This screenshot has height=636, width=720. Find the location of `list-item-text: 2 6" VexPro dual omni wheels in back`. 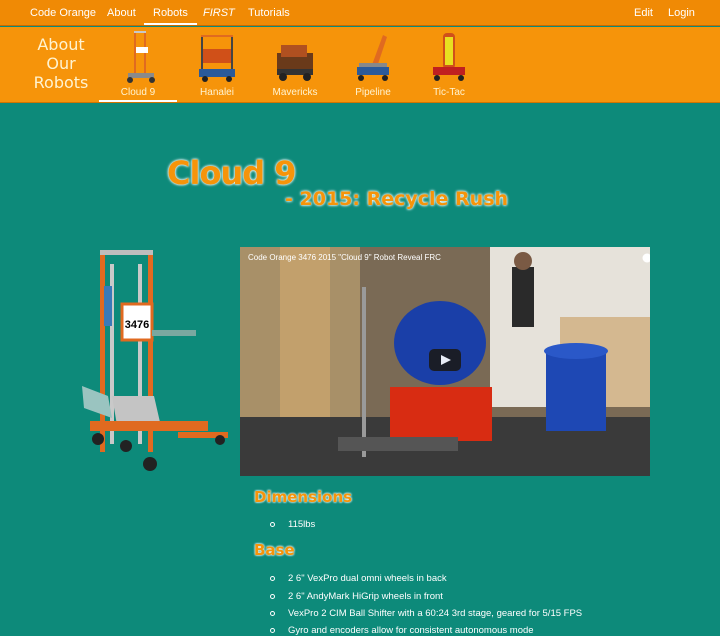

list-item-text: 2 6" VexPro dual omni wheels in back is located at coordinates (367, 578).